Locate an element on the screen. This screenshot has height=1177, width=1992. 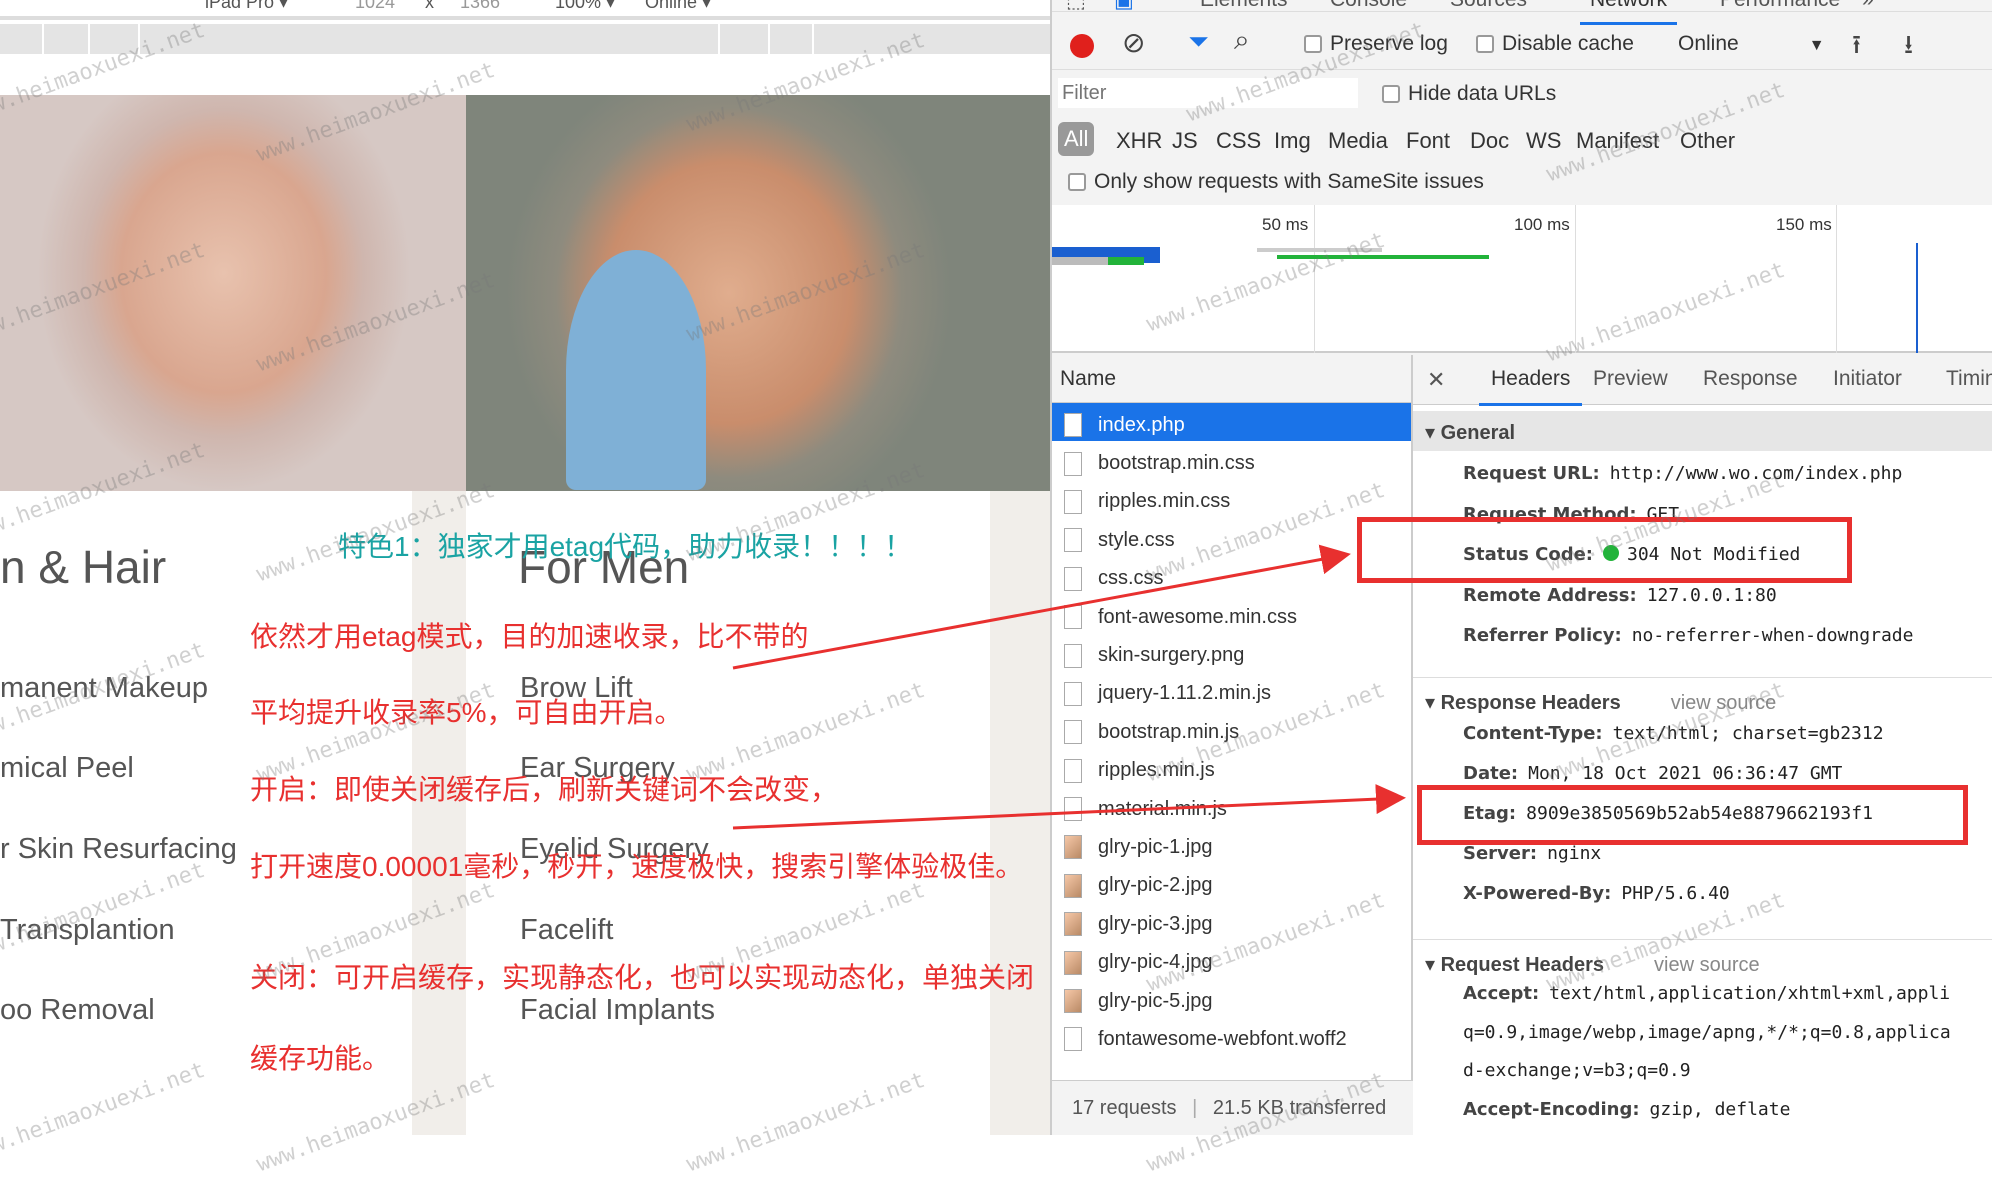
request-row: jquery-1.11.2.min.js is located at coordinates (1231, 691).